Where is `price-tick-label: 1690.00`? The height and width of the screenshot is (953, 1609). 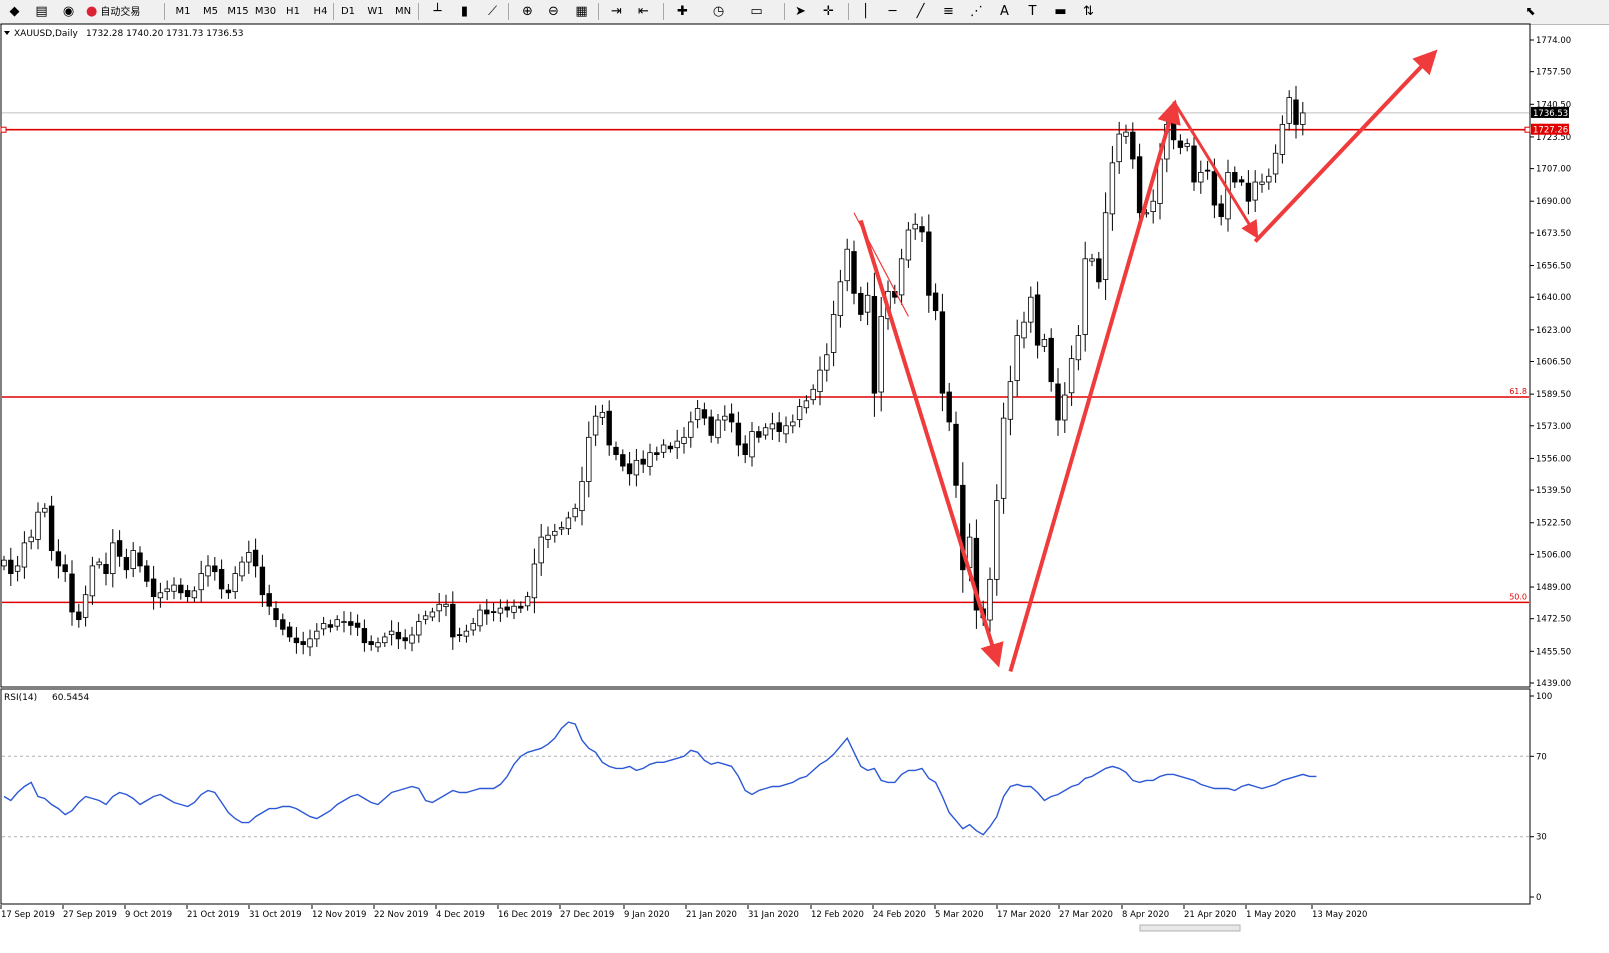
price-tick-label: 1690.00 is located at coordinates (1553, 202).